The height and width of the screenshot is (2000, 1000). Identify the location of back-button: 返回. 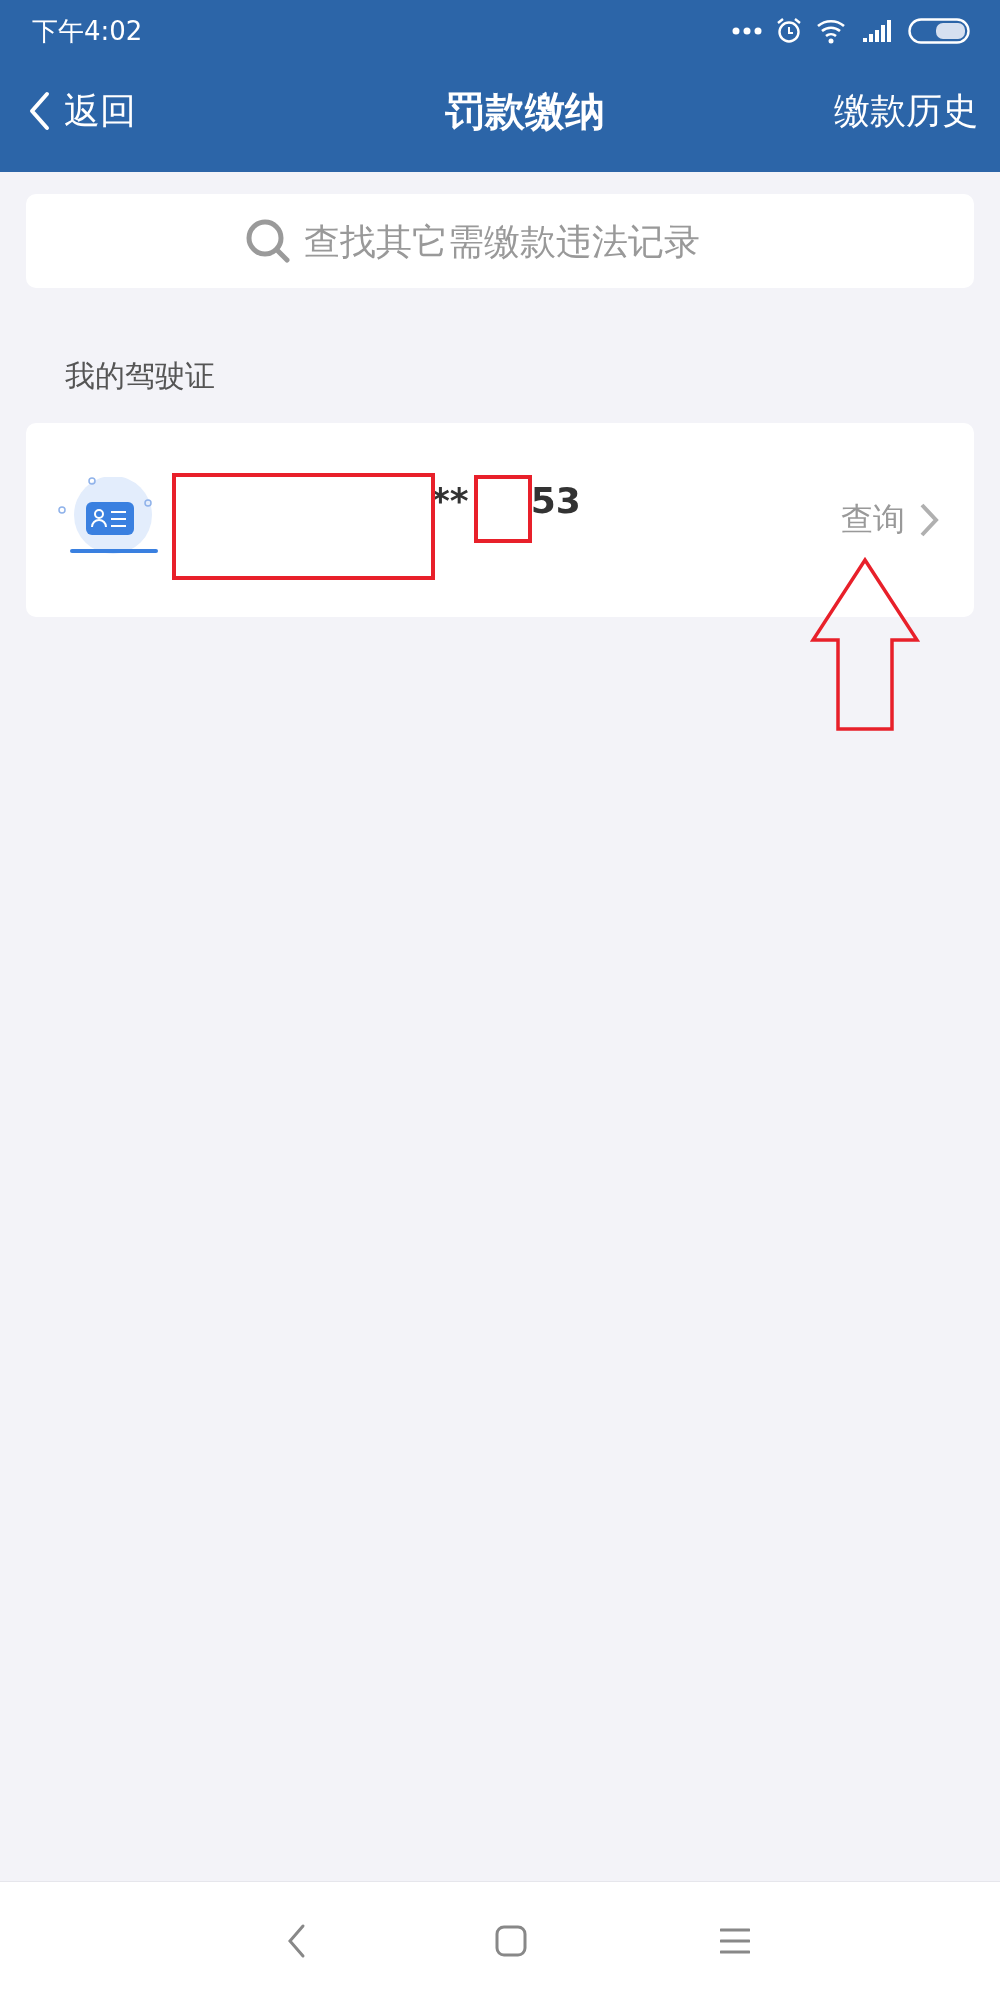
(82, 111).